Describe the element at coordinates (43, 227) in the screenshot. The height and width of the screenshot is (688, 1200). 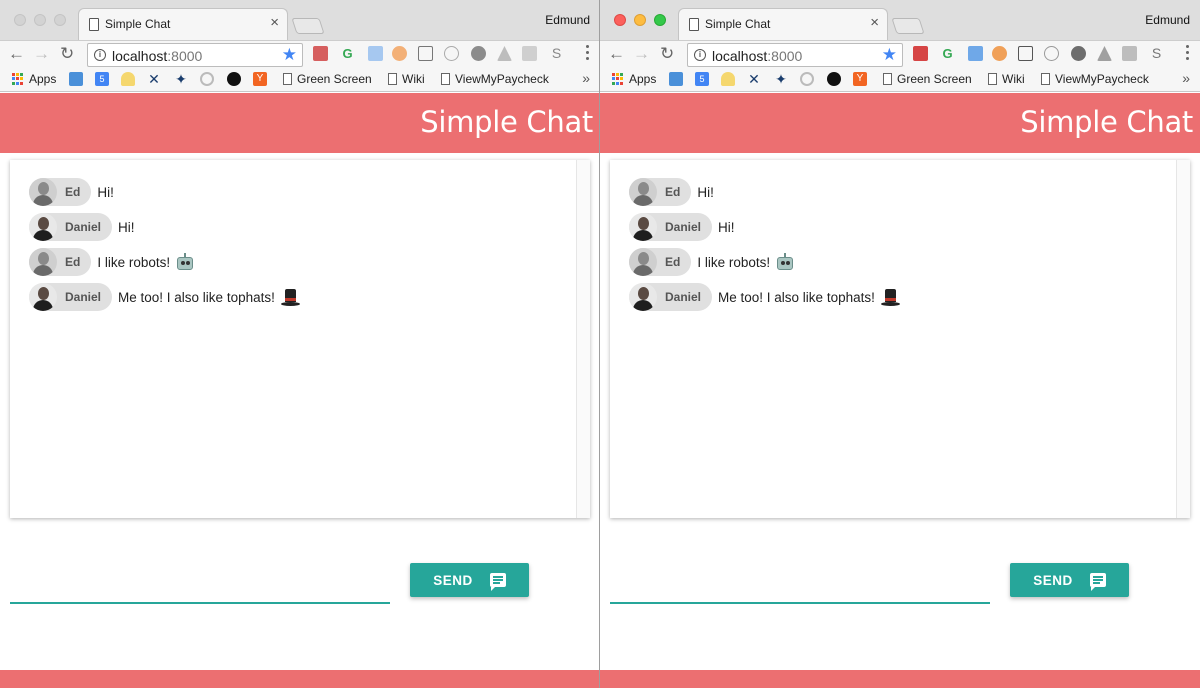
I see `avatar` at that location.